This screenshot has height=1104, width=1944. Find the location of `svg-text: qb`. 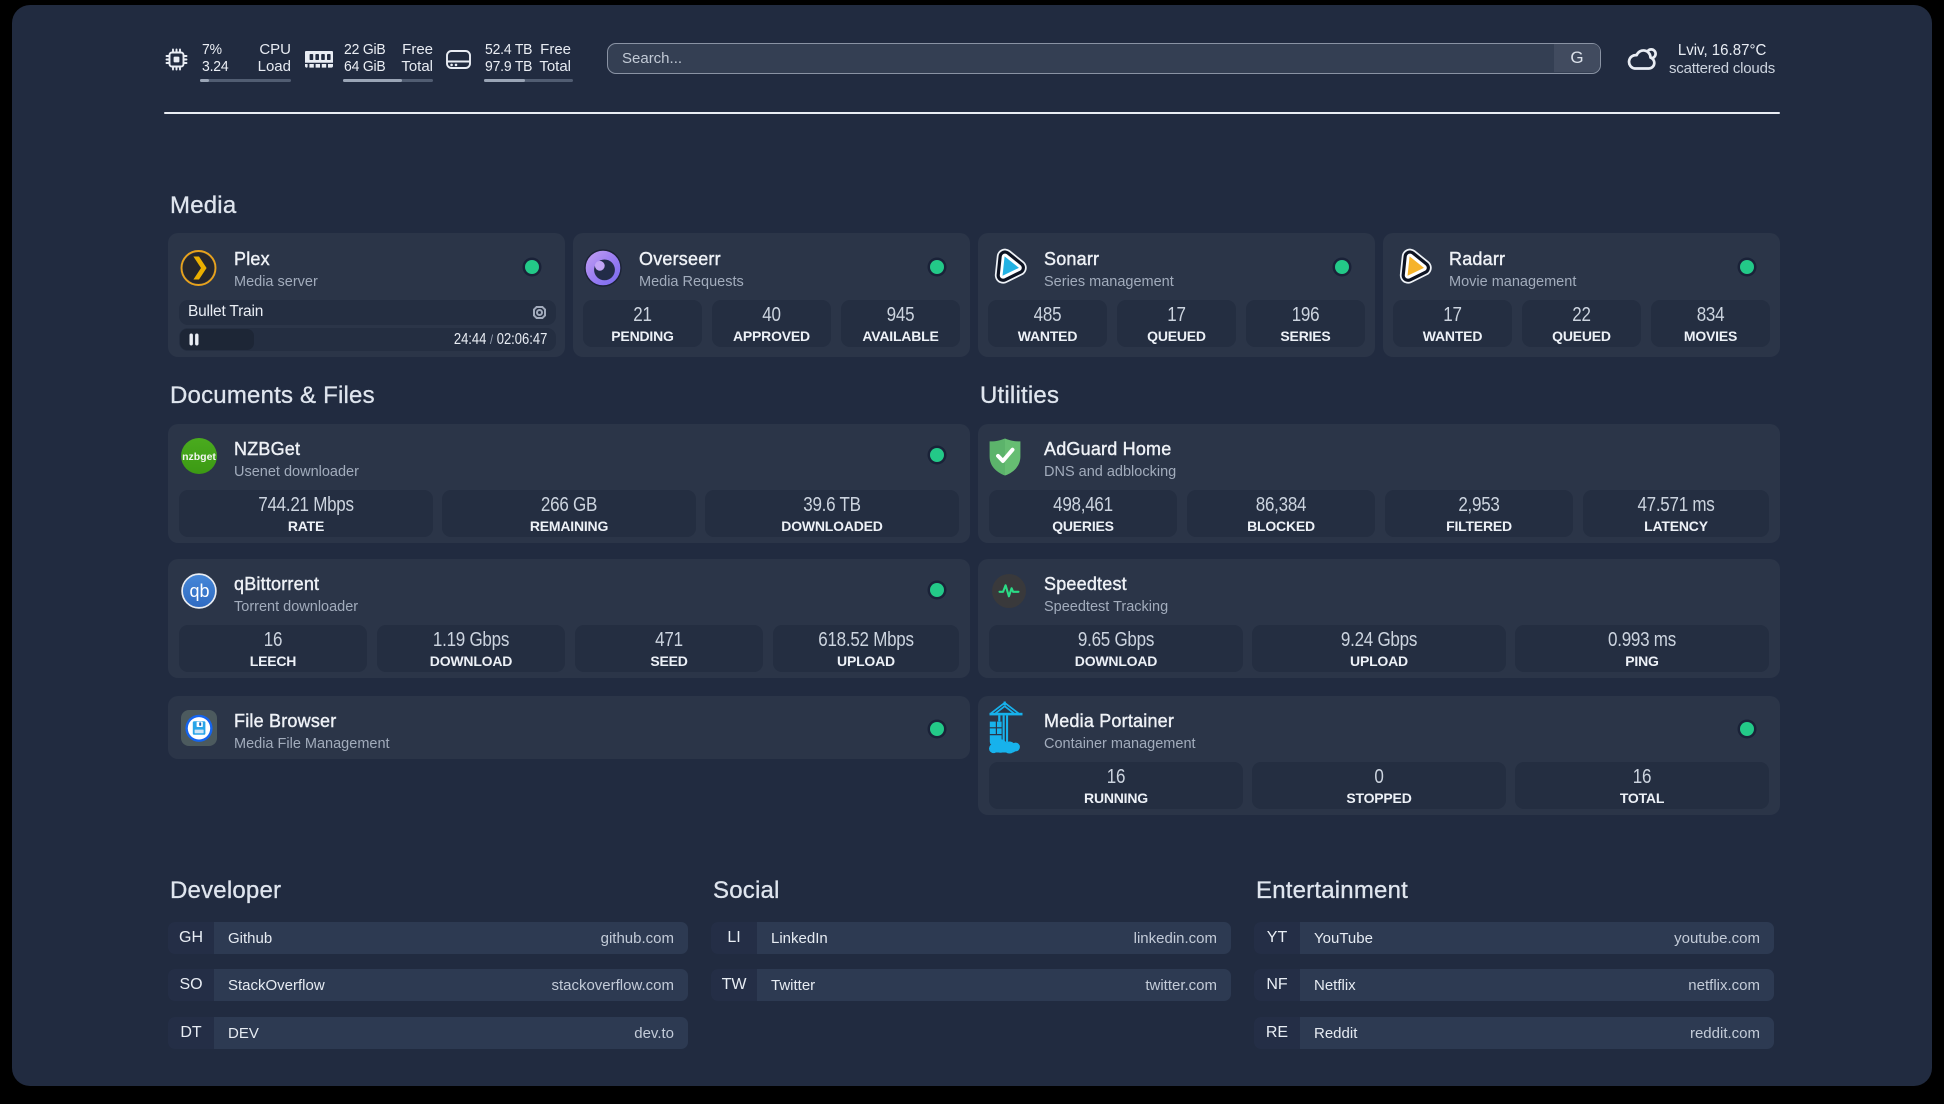

svg-text: qb is located at coordinates (199, 591).